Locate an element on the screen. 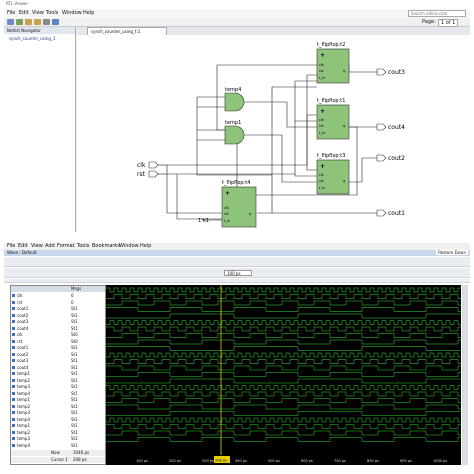 The image size is (474, 474). wave-menu-file: File is located at coordinates (11, 246).